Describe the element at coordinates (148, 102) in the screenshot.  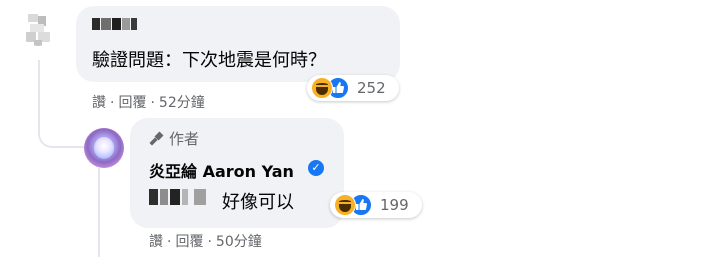
I see `comment-actions: 讚 · 回覆 · 52分鐘` at that location.